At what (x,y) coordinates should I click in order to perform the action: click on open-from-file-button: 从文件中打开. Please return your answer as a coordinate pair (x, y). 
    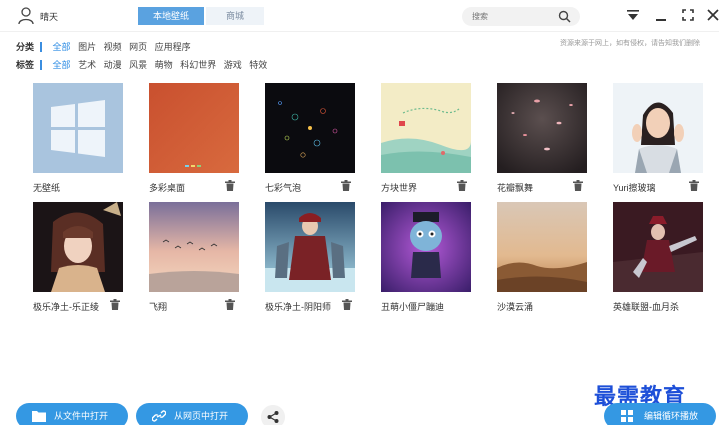
    Looking at the image, I should click on (72, 414).